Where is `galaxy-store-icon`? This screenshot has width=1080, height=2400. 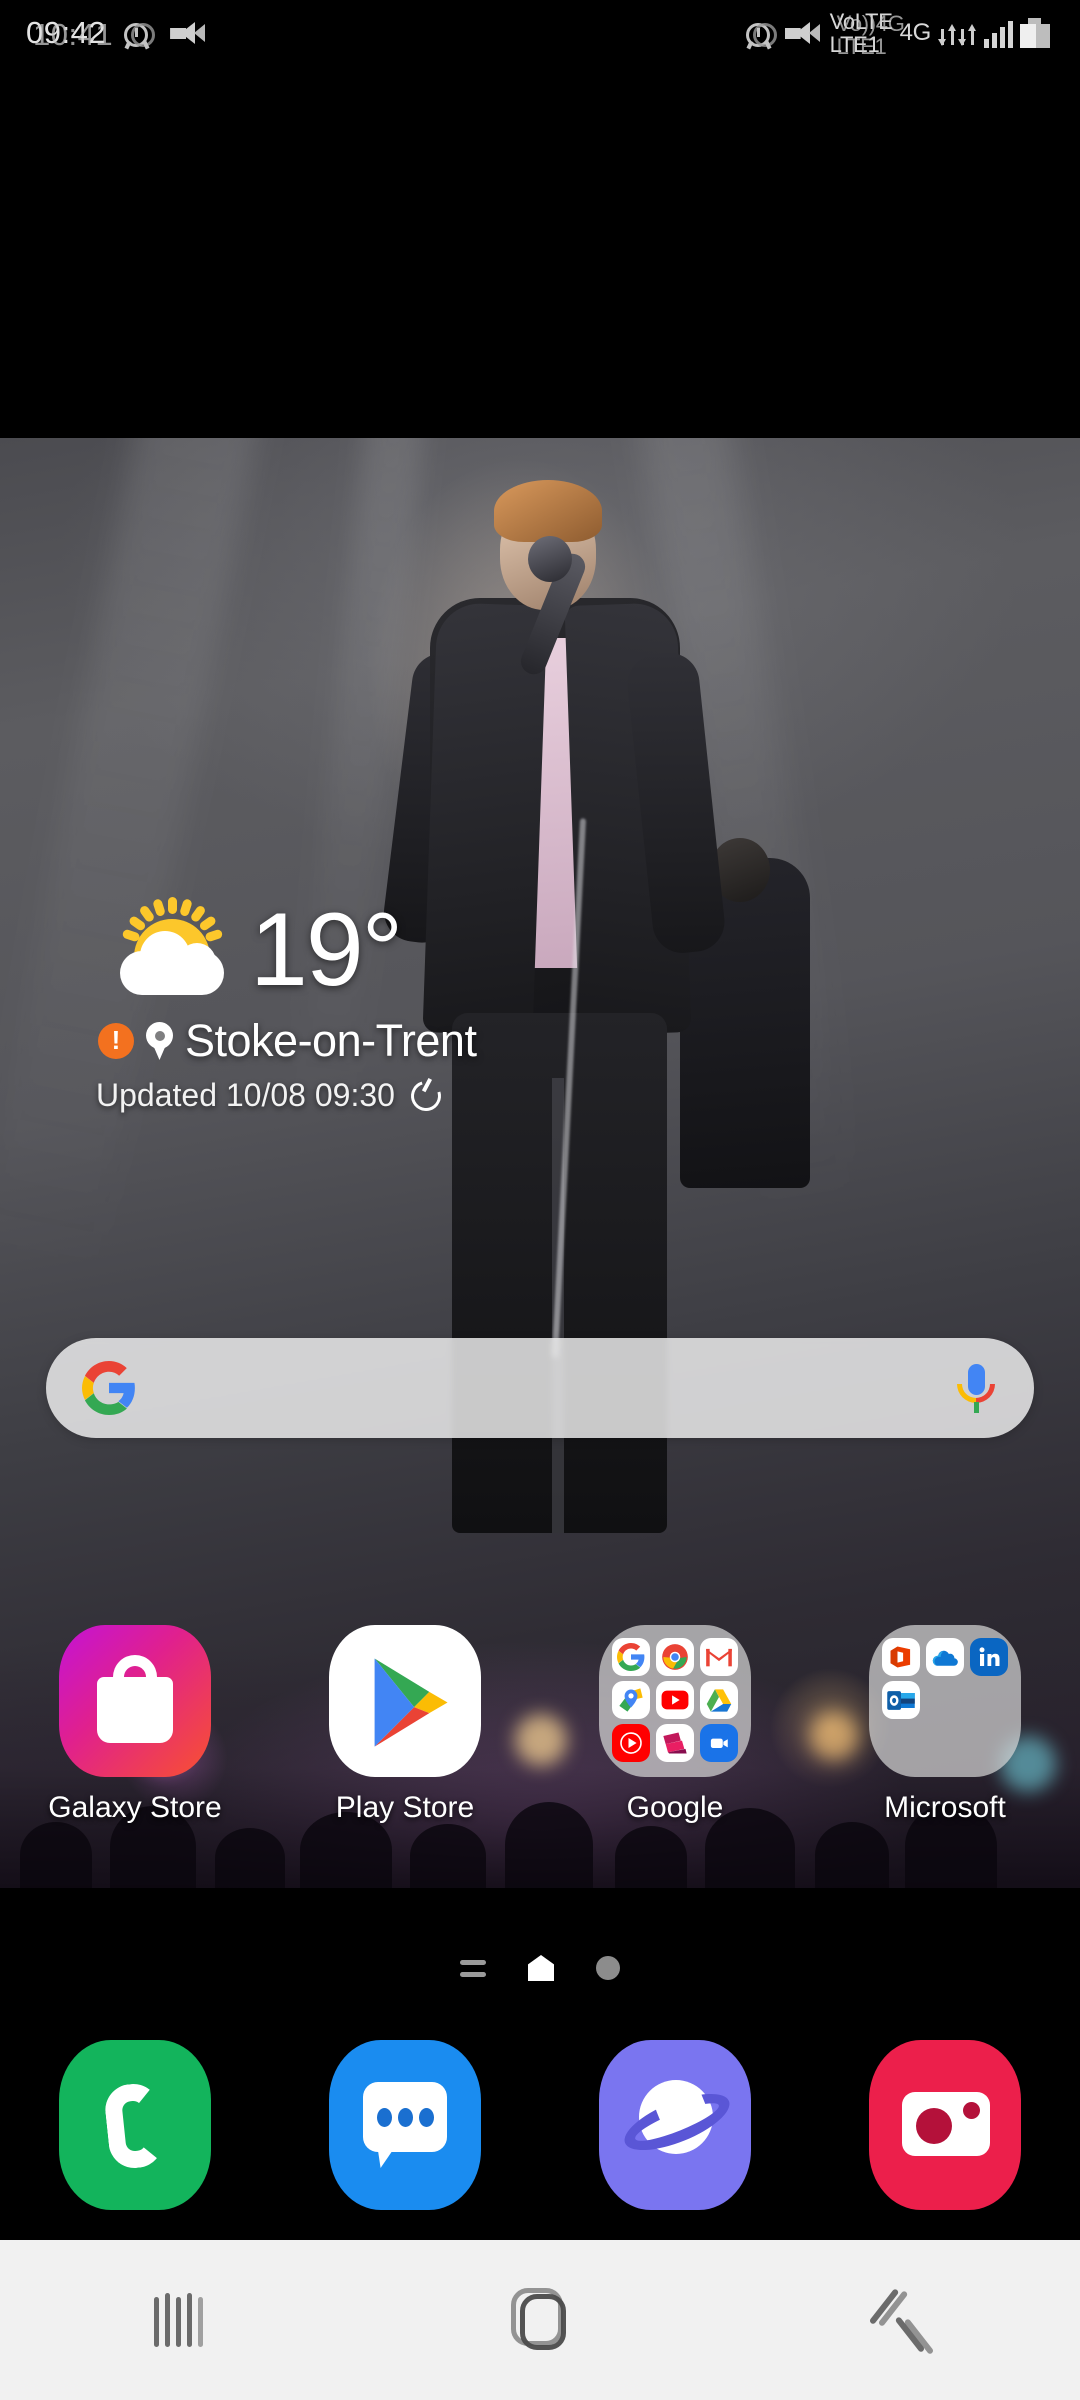 galaxy-store-icon is located at coordinates (135, 1701).